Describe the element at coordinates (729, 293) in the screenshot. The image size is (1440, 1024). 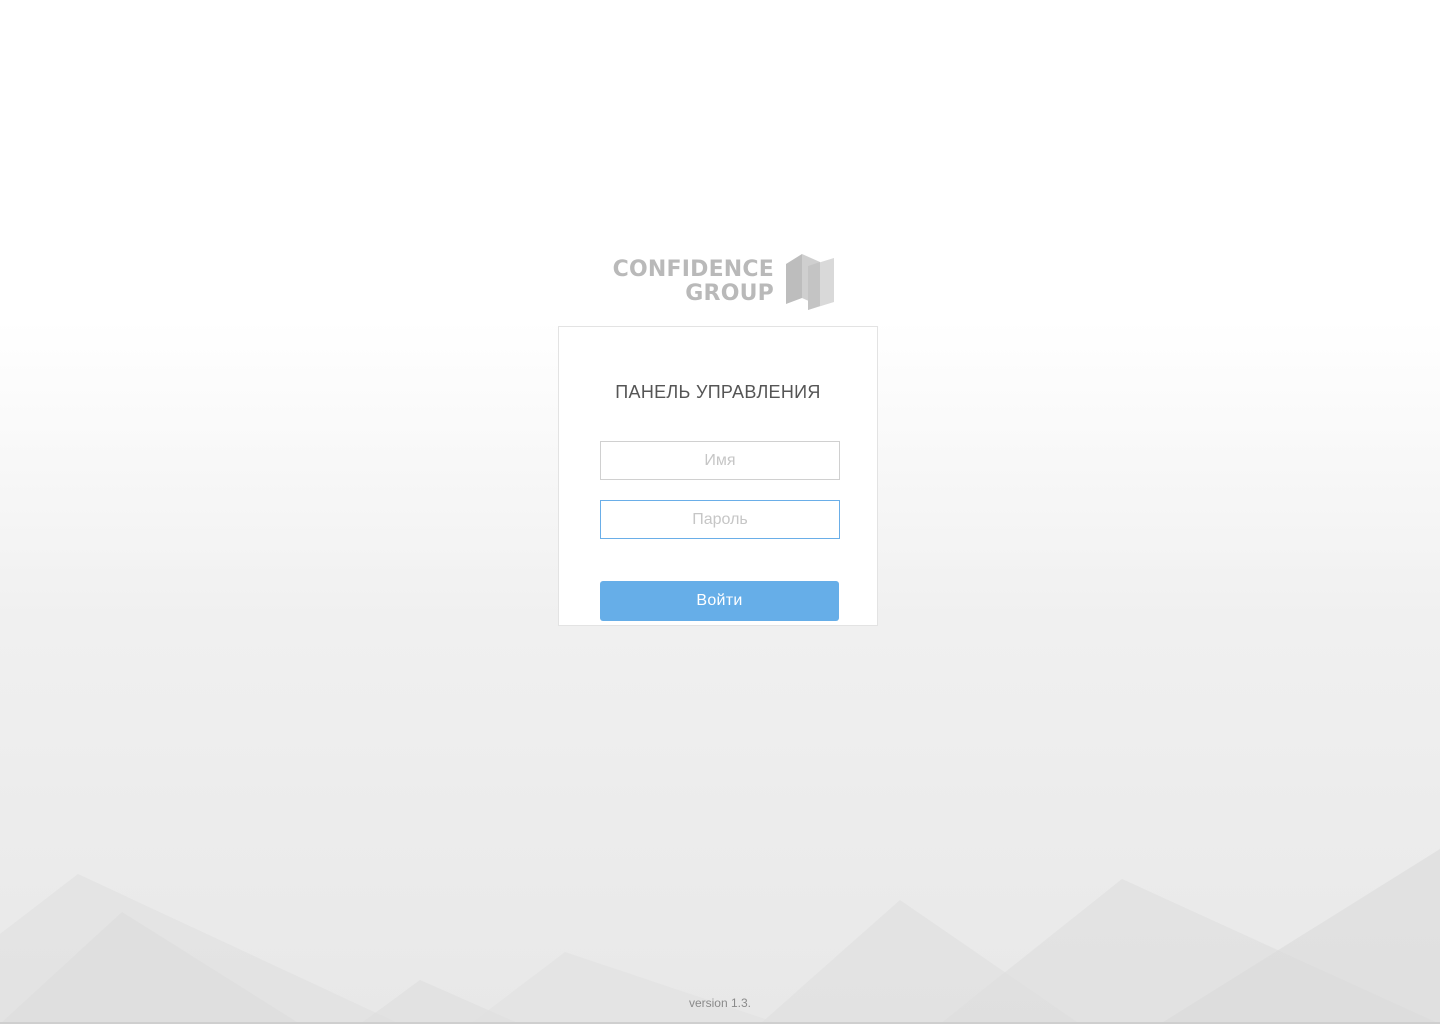
I see `logo-line-2: GROUP` at that location.